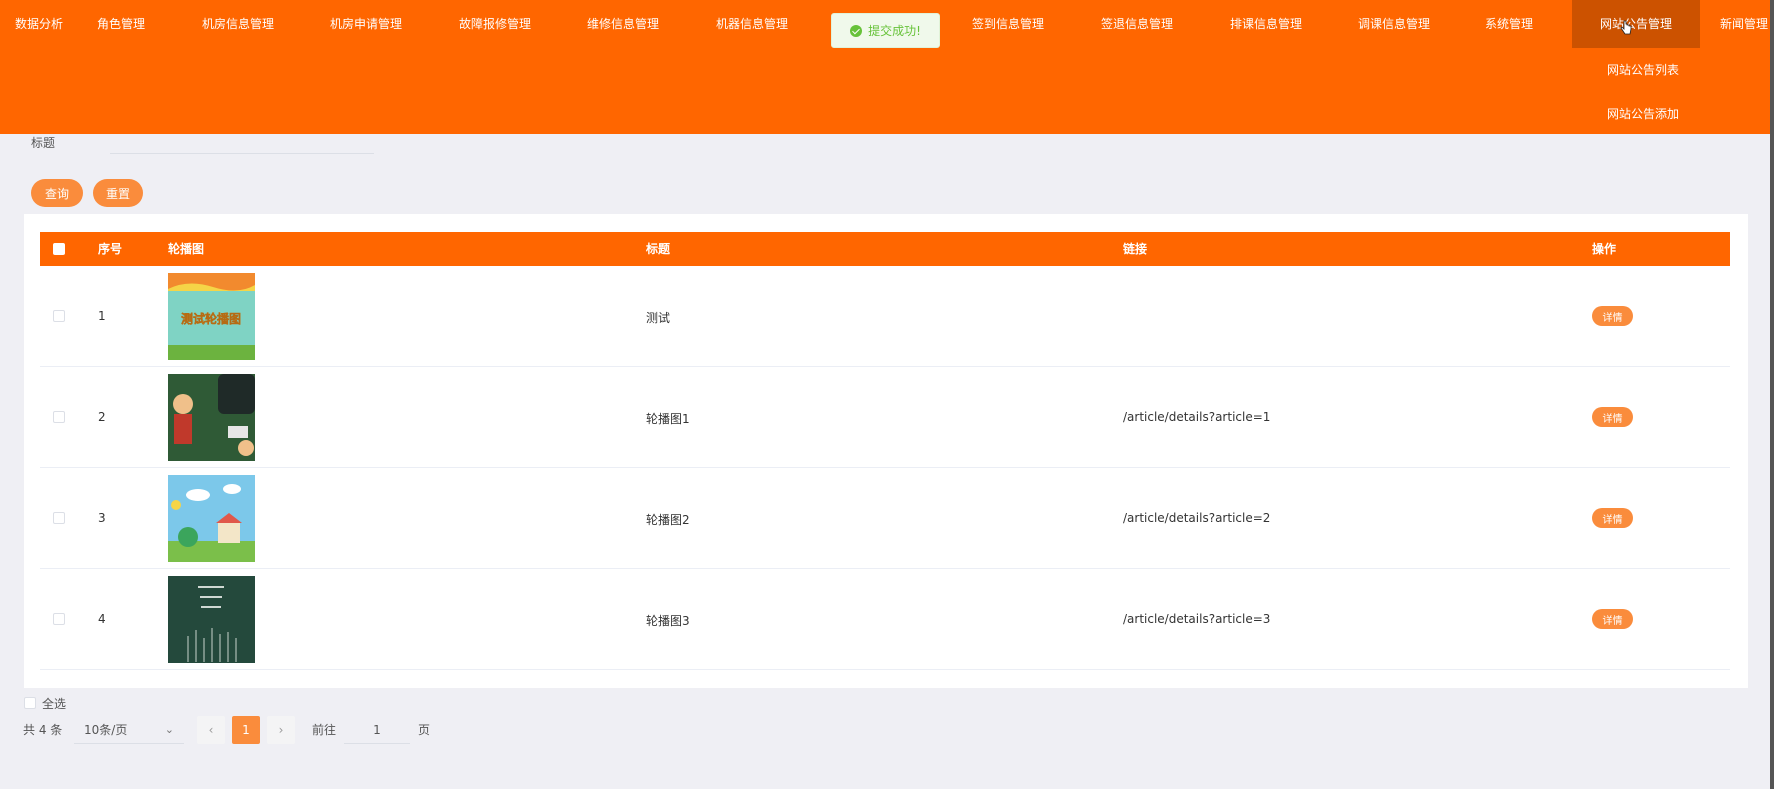 The image size is (1774, 789). Describe the element at coordinates (1197, 518) in the screenshot. I see `row-link: /article/details?article=2` at that location.